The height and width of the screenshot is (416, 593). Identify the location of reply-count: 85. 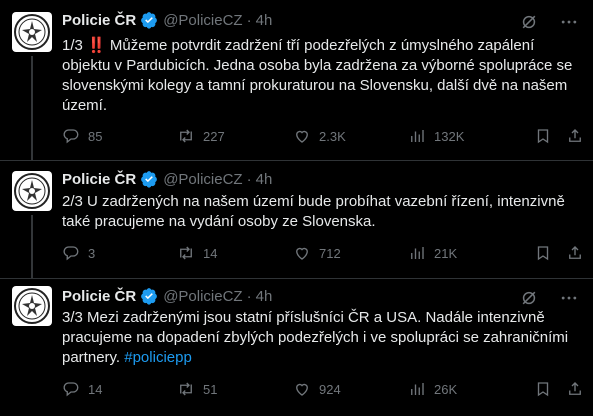
(95, 136).